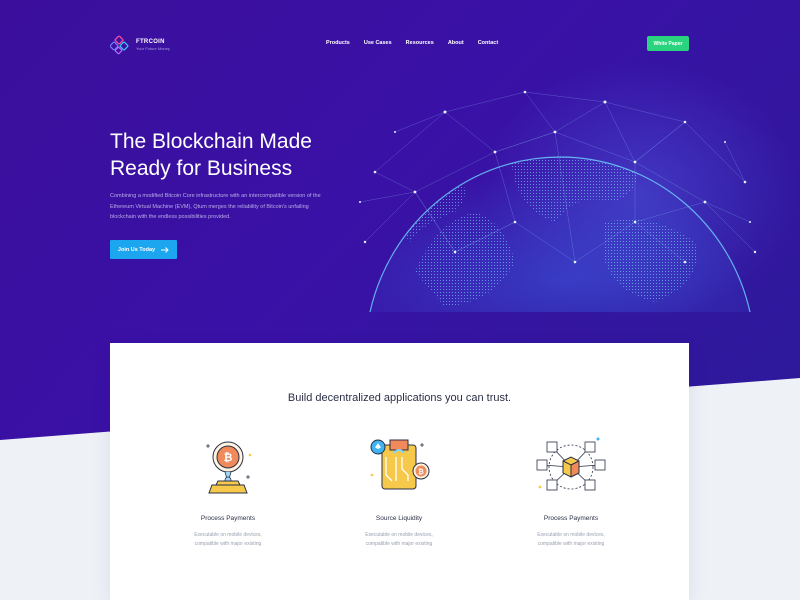 The width and height of the screenshot is (800, 600). What do you see at coordinates (136, 249) in the screenshot?
I see `join-us-label: Join Us Today` at bounding box center [136, 249].